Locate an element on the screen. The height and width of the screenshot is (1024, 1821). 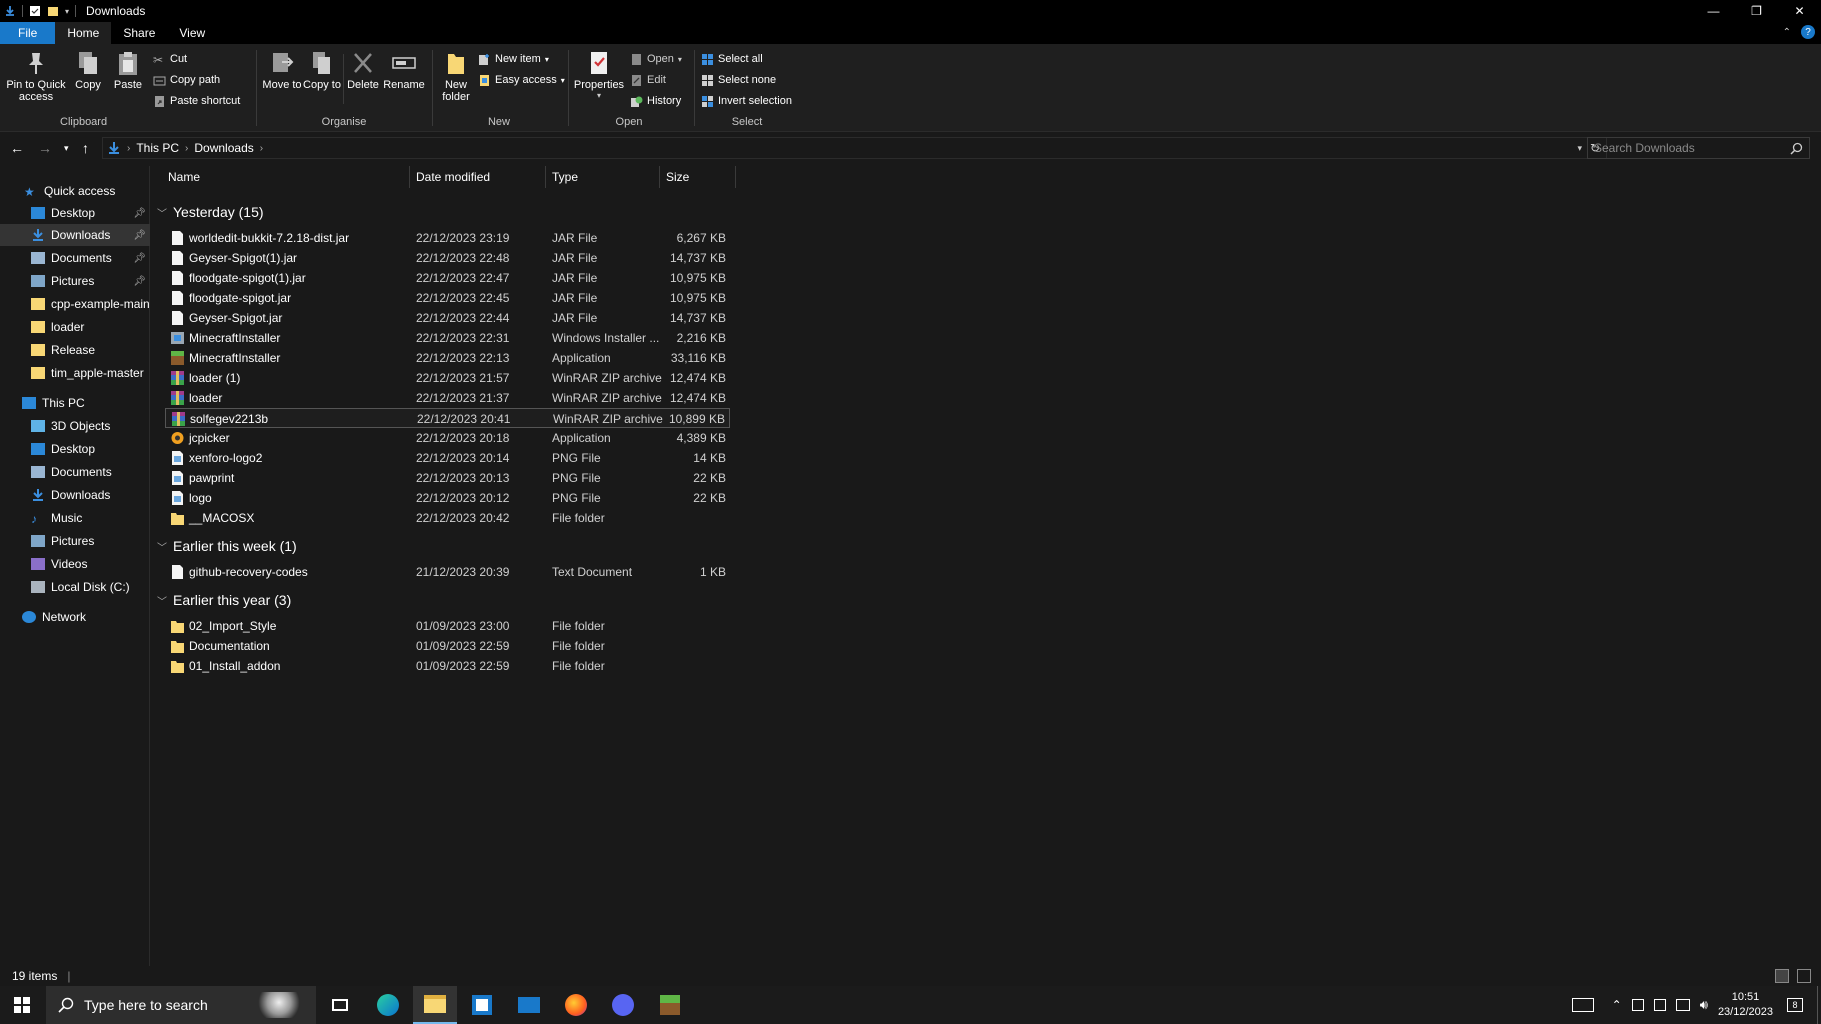
show-hidden-icons-chevron-icon: ⌃ is located at coordinates (1617, 1005).